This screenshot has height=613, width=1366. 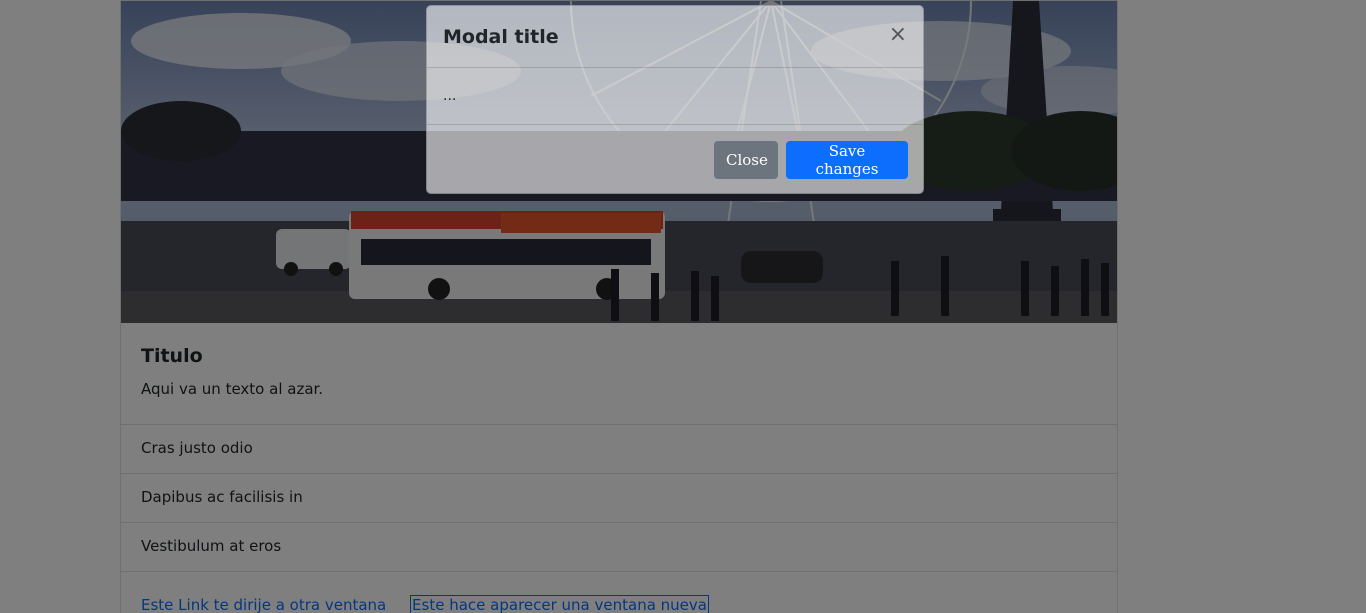 What do you see at coordinates (675, 152) in the screenshot?
I see `modal-footer: Close Save changes` at bounding box center [675, 152].